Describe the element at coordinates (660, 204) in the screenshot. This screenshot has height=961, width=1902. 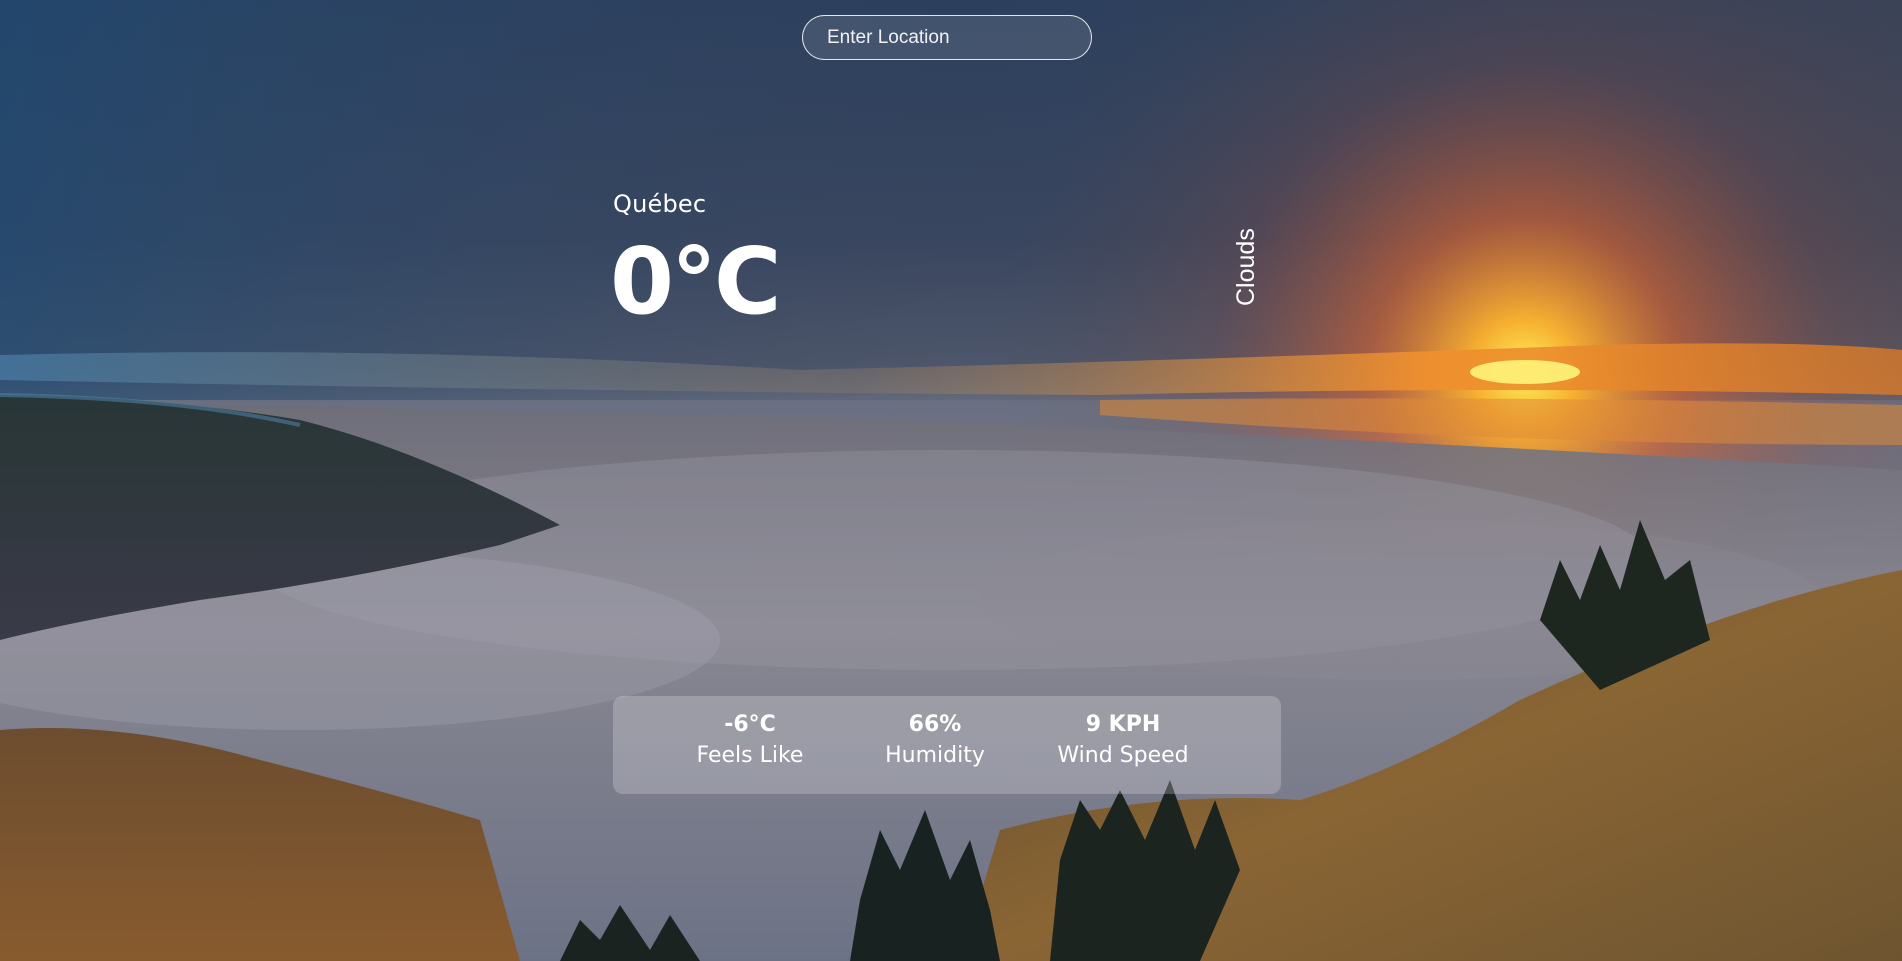
I see `city-name: Québec` at that location.